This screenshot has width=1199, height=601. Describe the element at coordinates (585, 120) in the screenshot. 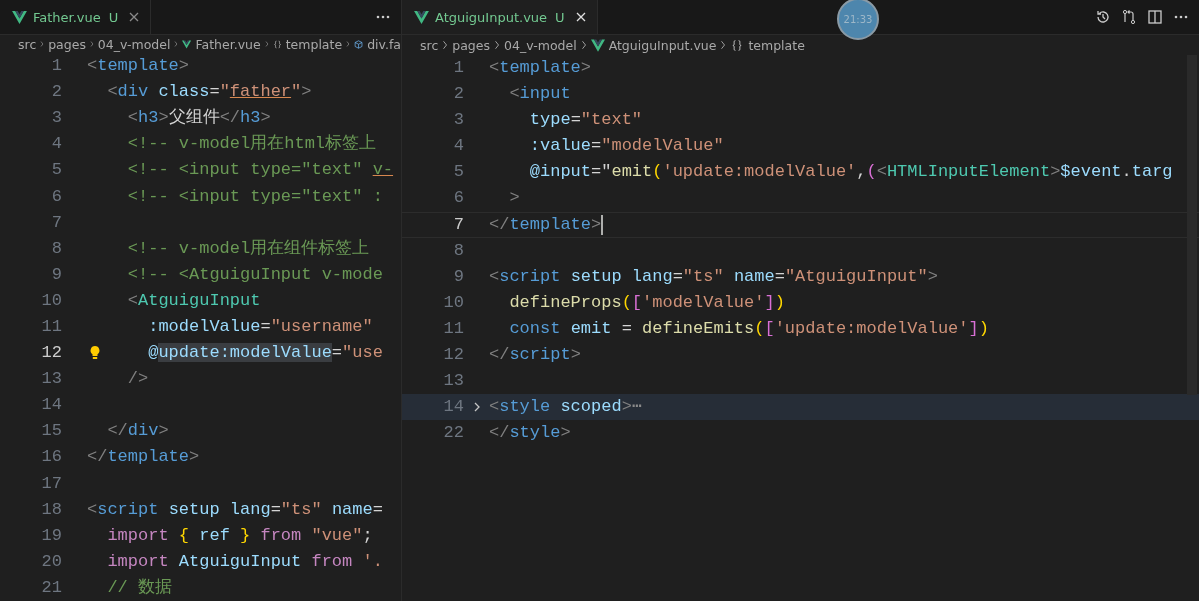

I see `code-line: type="text"` at that location.